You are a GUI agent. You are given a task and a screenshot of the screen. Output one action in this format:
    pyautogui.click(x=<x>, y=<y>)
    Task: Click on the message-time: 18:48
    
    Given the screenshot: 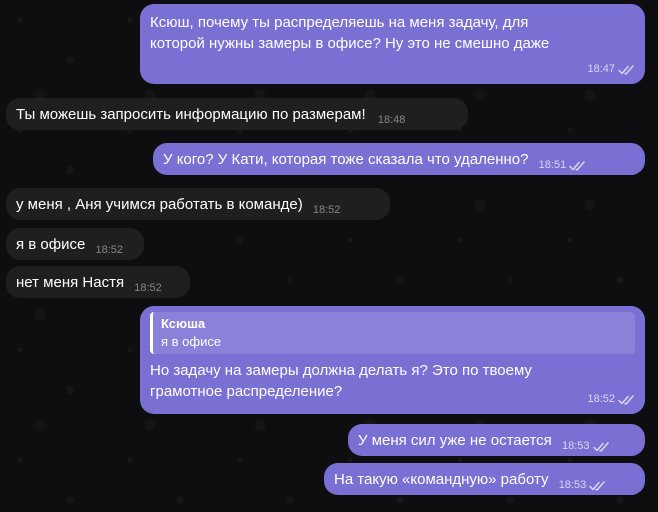 What is the action you would take?
    pyautogui.click(x=391, y=120)
    